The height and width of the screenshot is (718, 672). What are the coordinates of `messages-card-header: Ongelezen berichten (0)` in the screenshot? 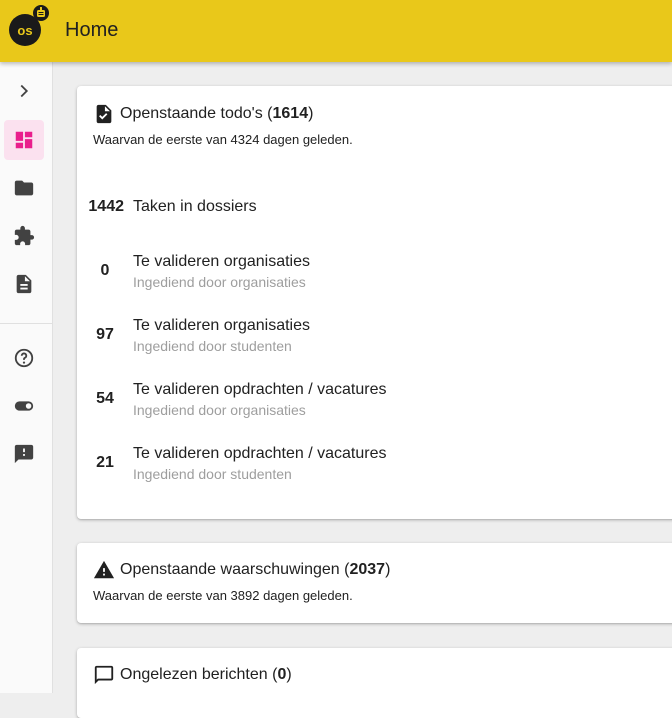 It's located at (192, 675).